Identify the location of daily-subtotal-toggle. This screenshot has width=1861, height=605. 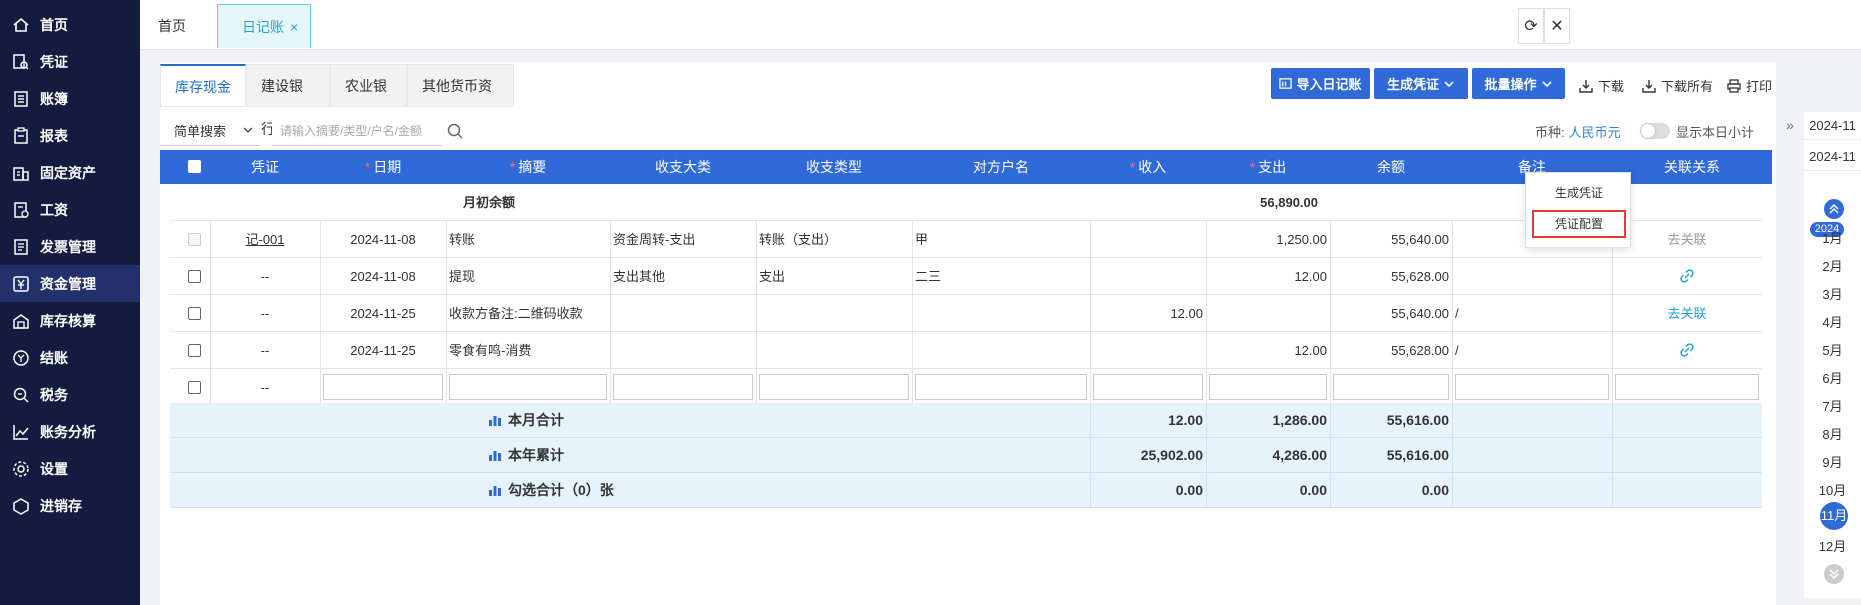
(1655, 131).